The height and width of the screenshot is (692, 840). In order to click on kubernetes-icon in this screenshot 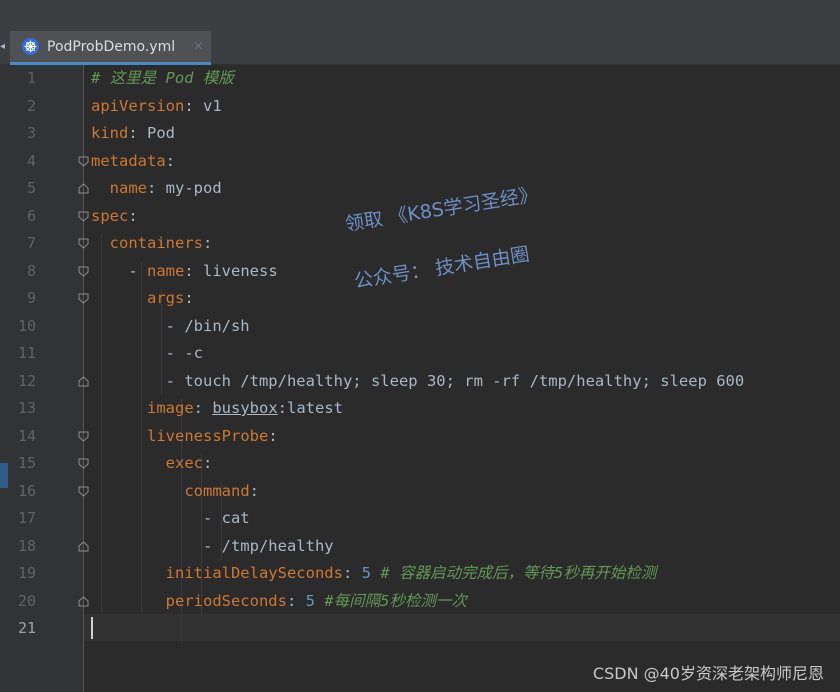, I will do `click(30, 46)`.